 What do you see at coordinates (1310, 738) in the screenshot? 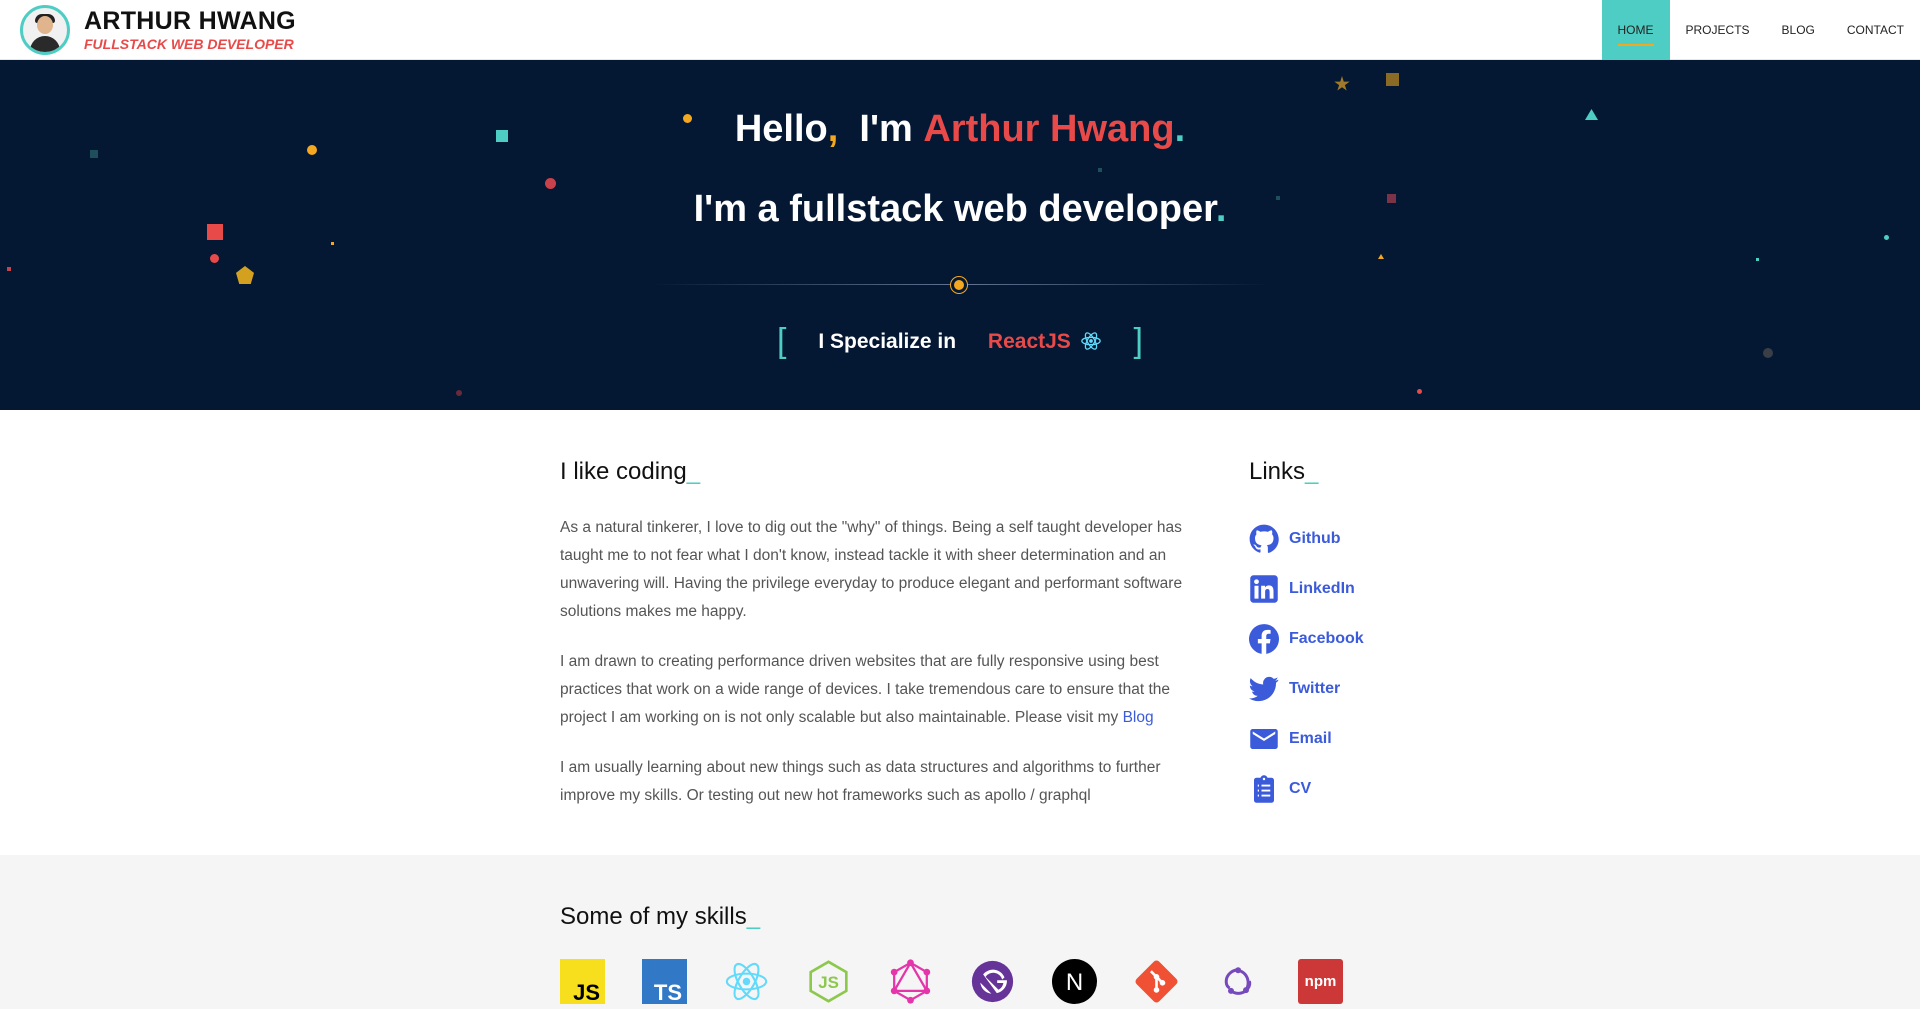
I see `link-label: Email` at bounding box center [1310, 738].